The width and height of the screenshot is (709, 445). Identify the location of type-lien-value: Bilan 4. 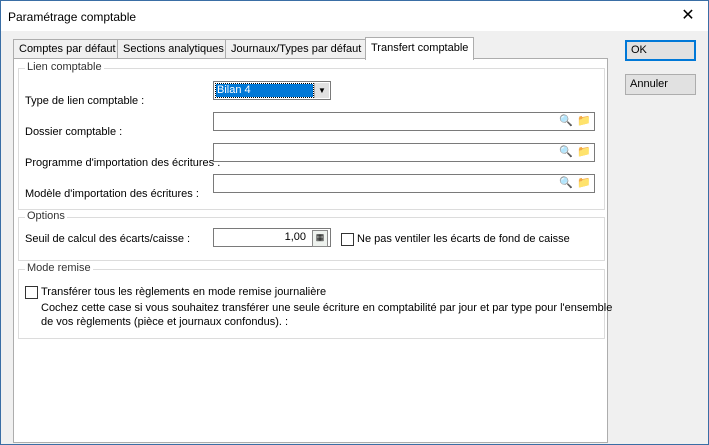
(264, 90).